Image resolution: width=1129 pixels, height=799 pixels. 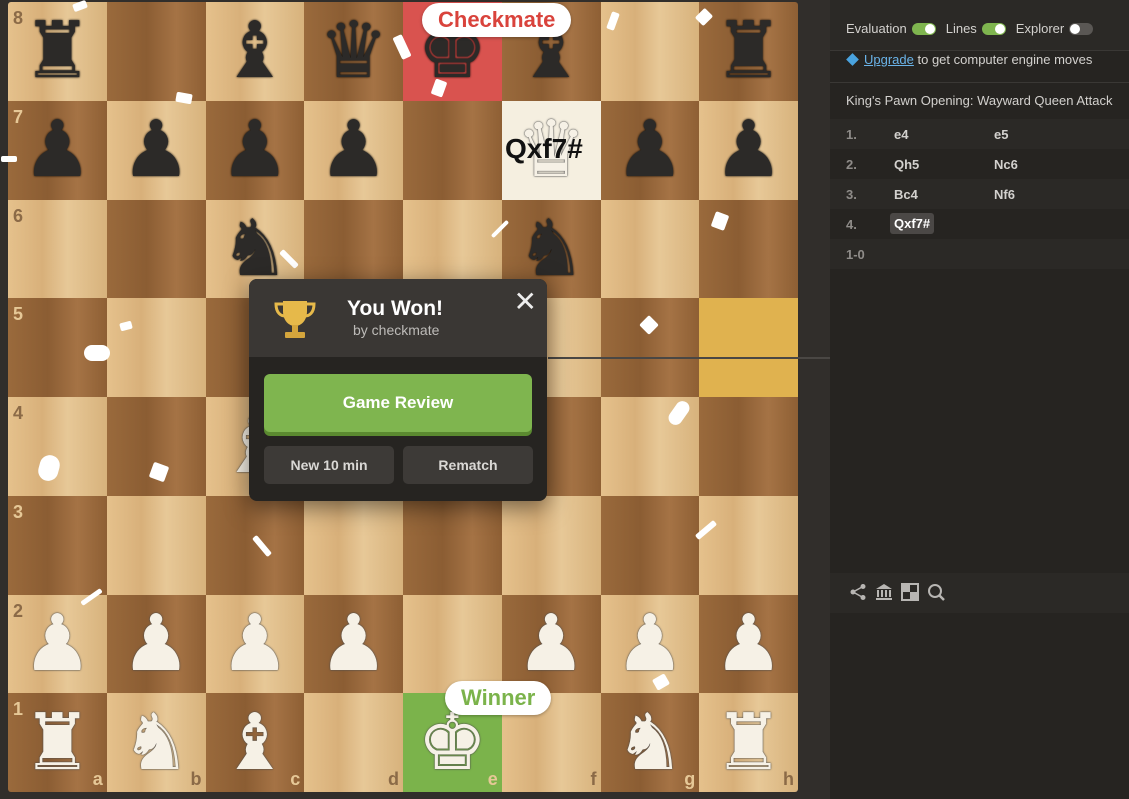 I want to click on square-b7: ♟, so click(x=156, y=150).